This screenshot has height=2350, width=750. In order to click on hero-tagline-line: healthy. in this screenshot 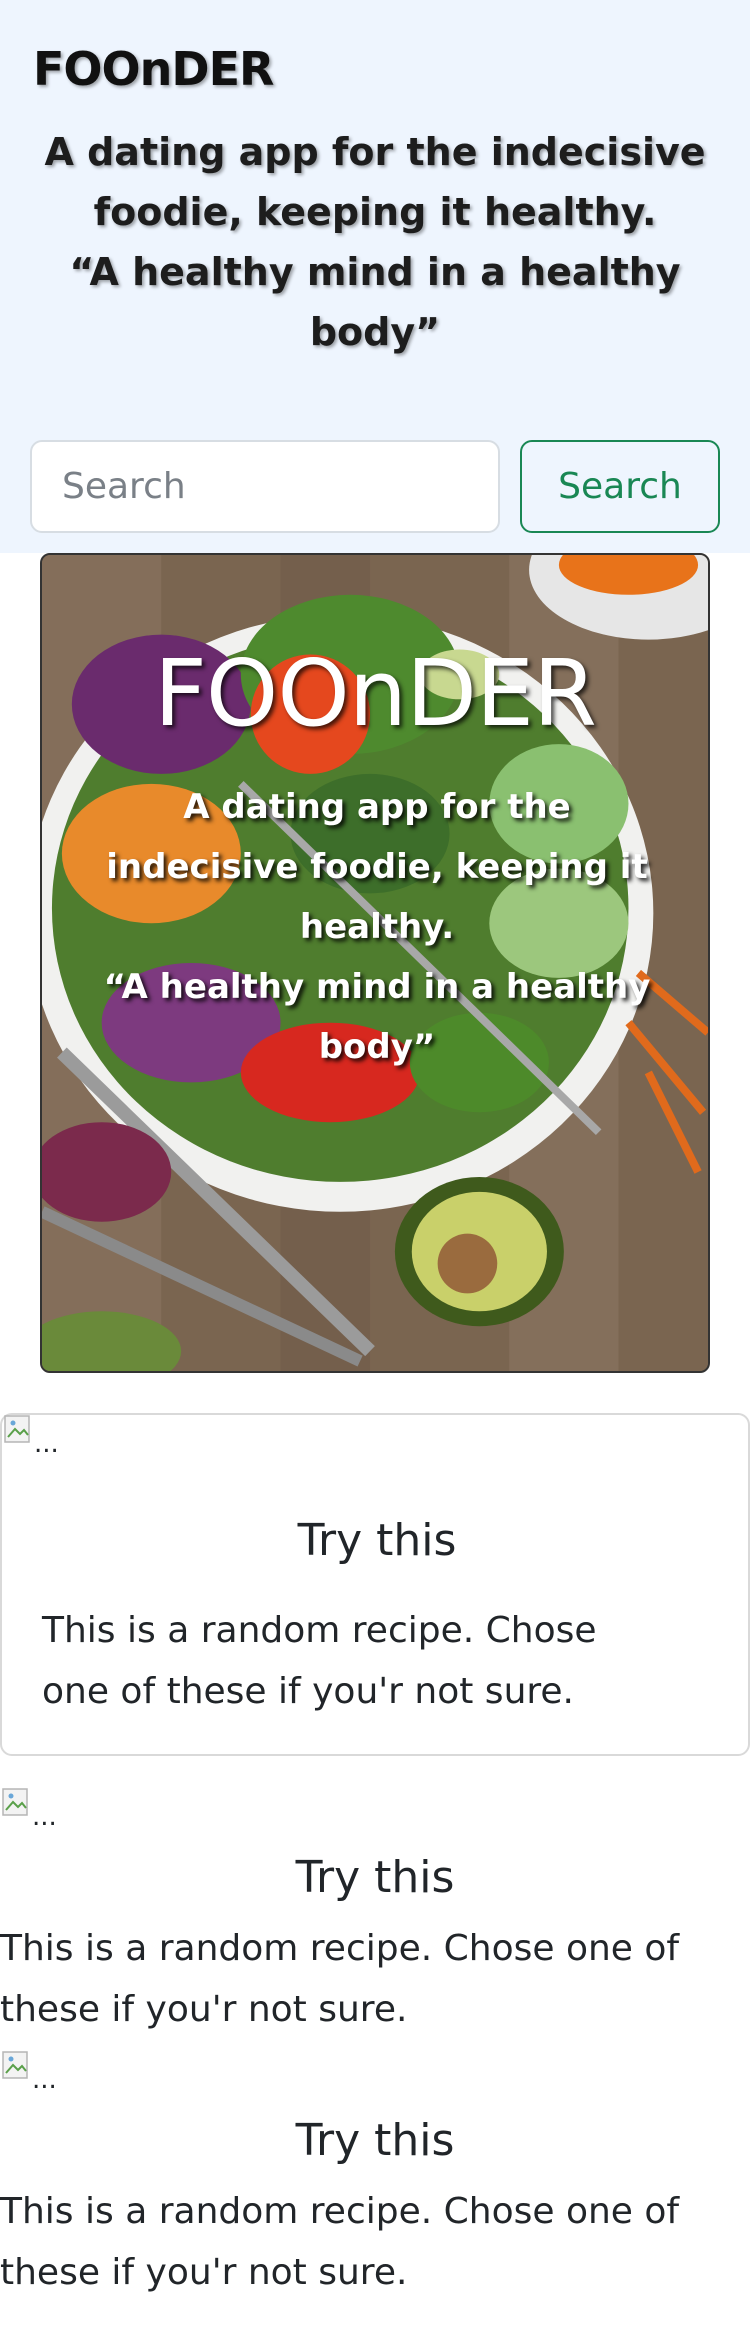, I will do `click(377, 927)`.